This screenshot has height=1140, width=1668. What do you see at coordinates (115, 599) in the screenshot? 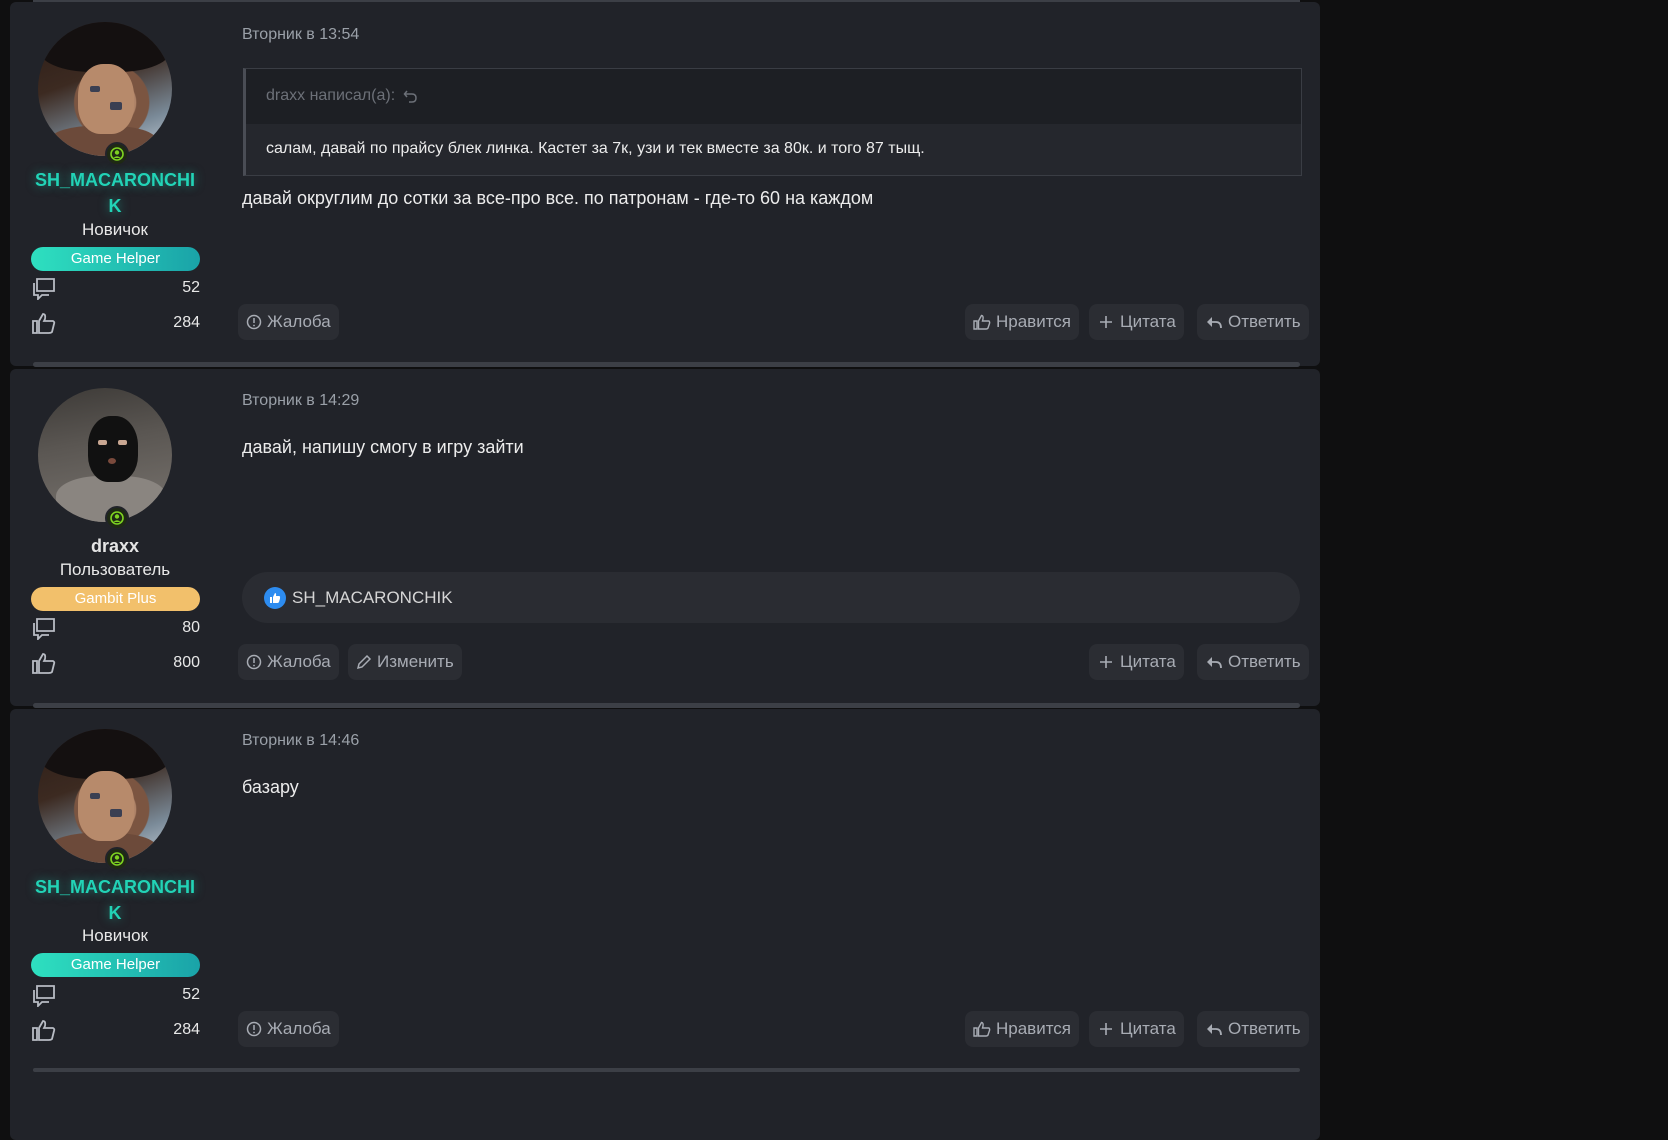
I see `user-banner: Gambit Plus` at bounding box center [115, 599].